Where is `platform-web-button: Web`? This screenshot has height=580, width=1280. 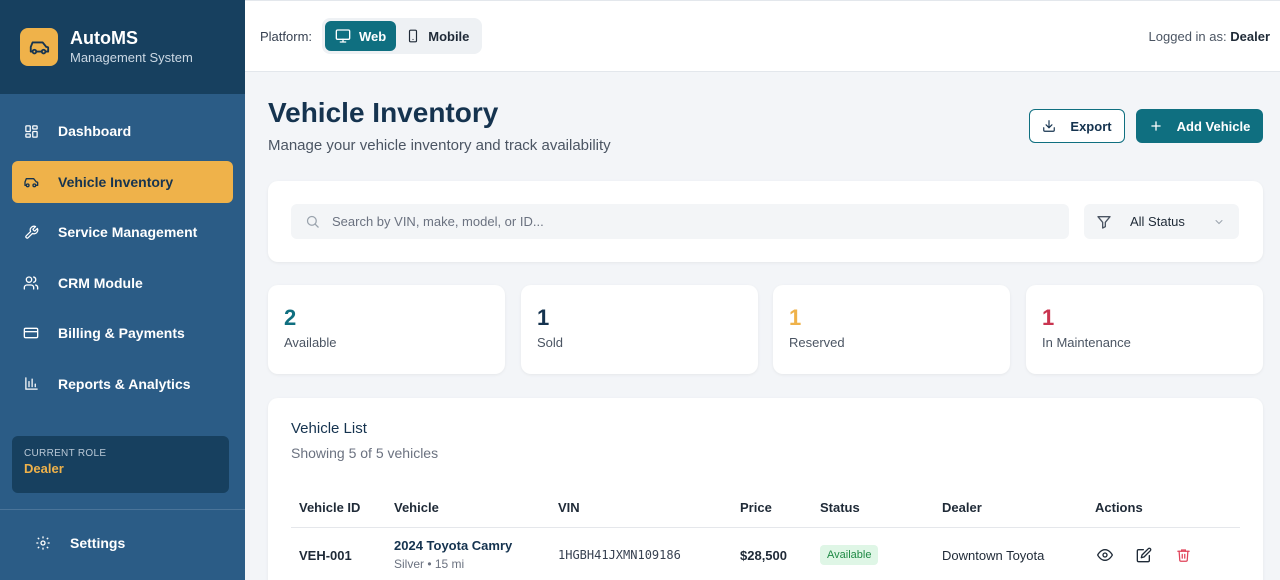
platform-web-button: Web is located at coordinates (361, 36).